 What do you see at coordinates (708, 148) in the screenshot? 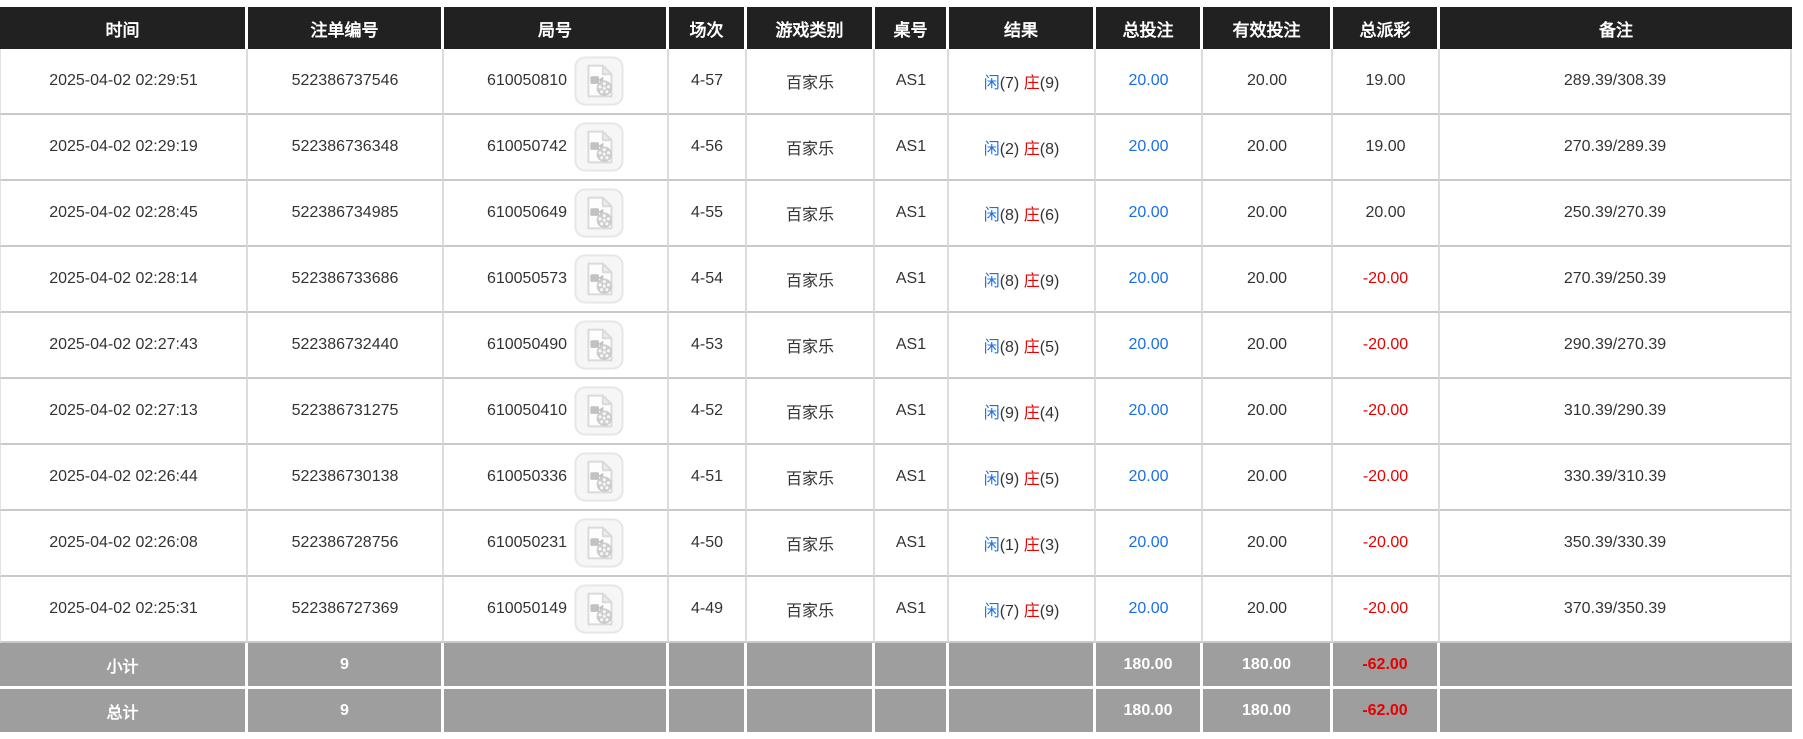
I see `cell-session: 4-56` at bounding box center [708, 148].